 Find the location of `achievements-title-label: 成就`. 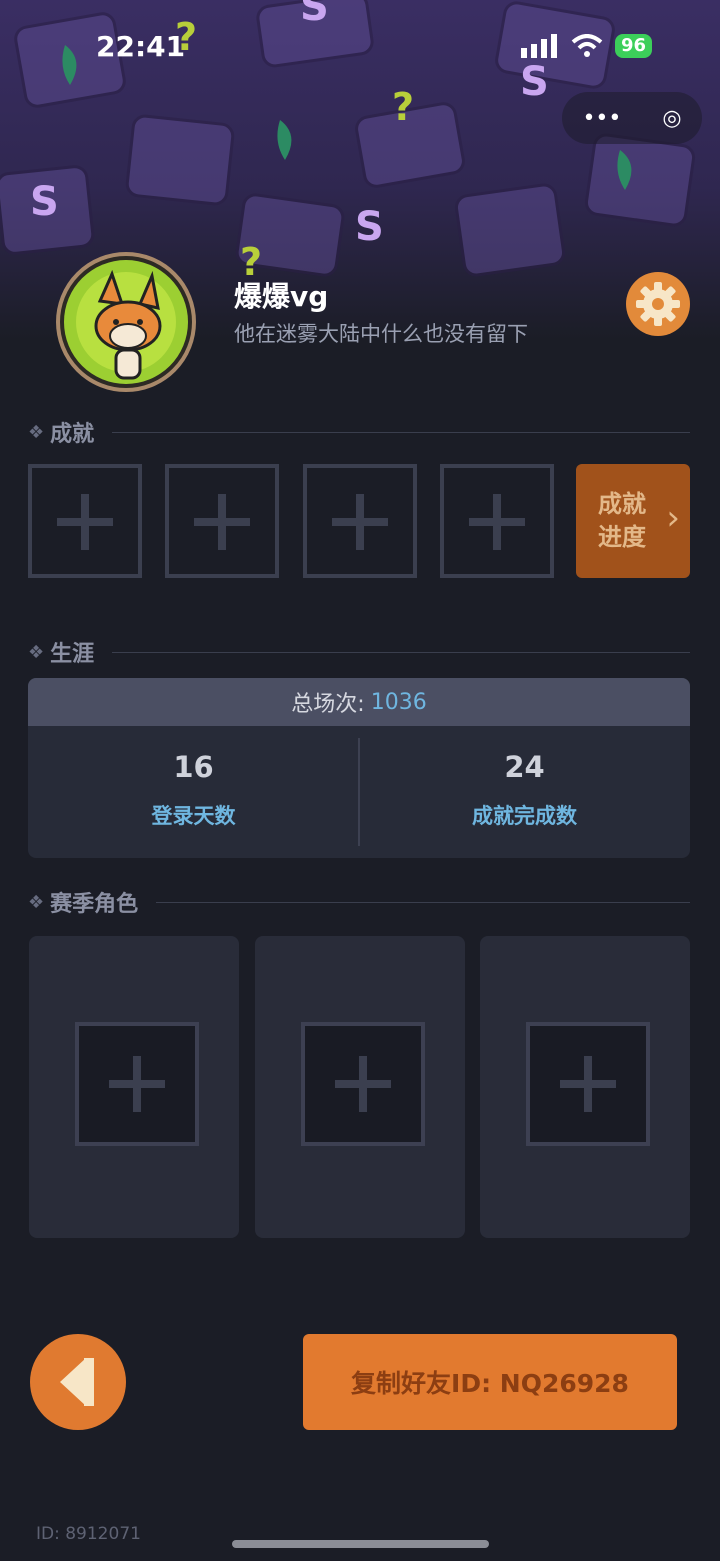

achievements-title-label: 成就 is located at coordinates (72, 434).